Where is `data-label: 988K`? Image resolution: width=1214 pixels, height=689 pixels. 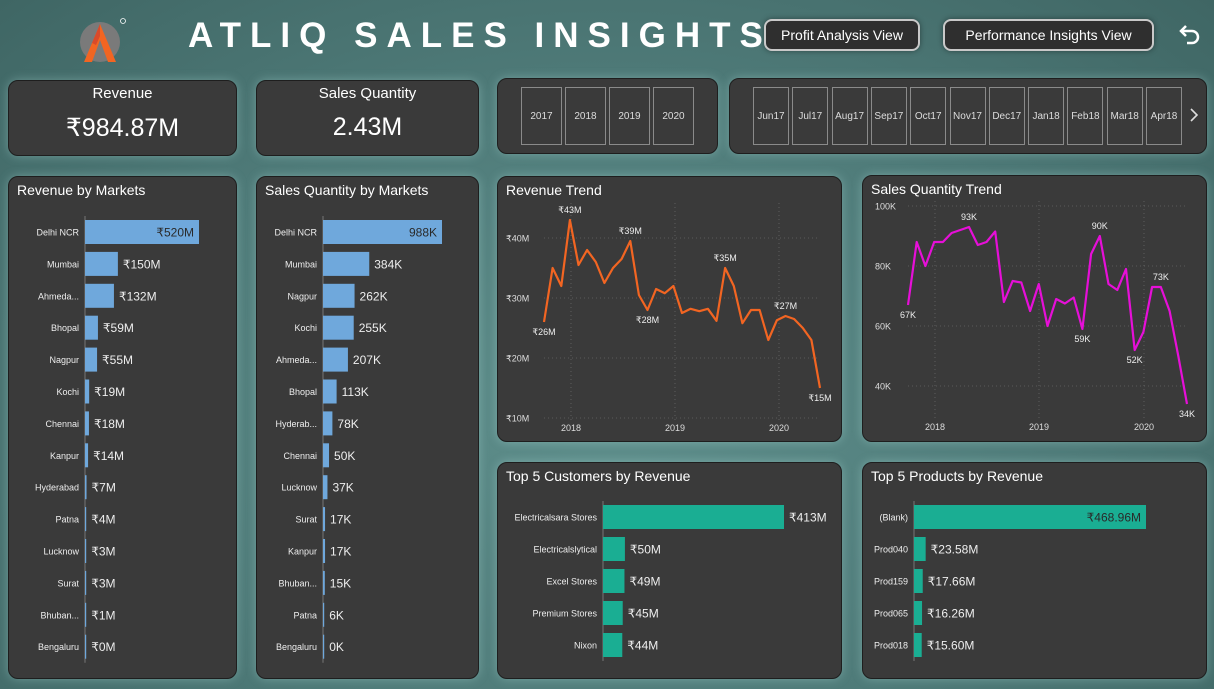
data-label: 988K is located at coordinates (423, 233).